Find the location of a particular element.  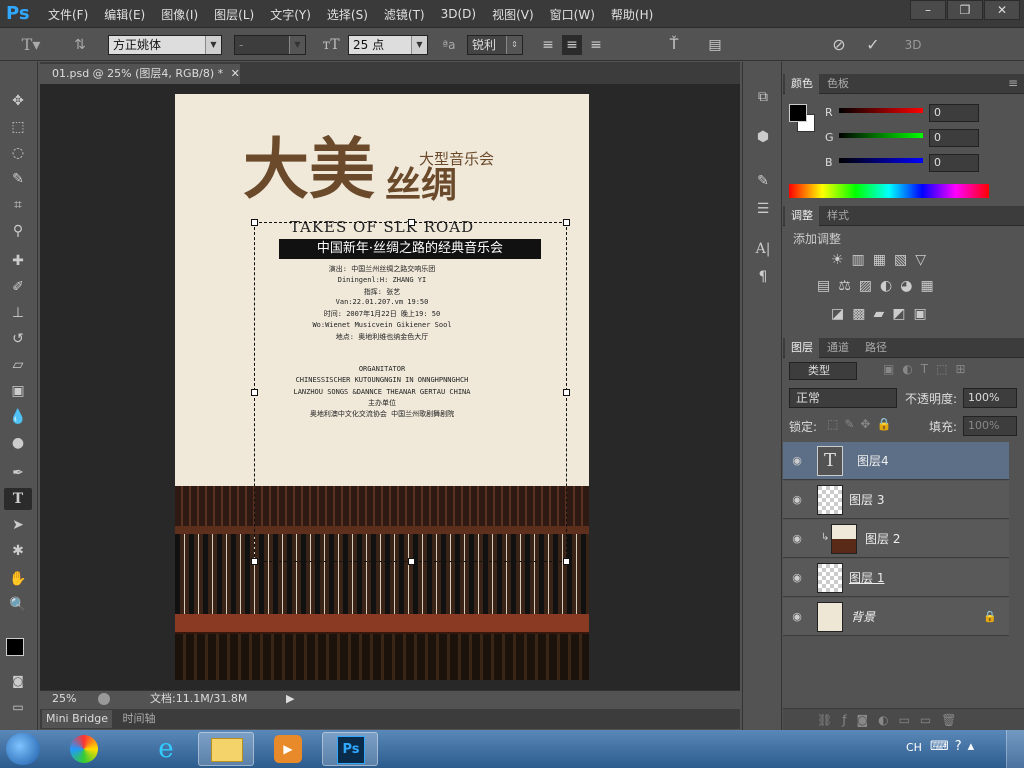

layers-footer-icons: ⛓ƒ◙◐▭▭🗑 is located at coordinates (903, 719).